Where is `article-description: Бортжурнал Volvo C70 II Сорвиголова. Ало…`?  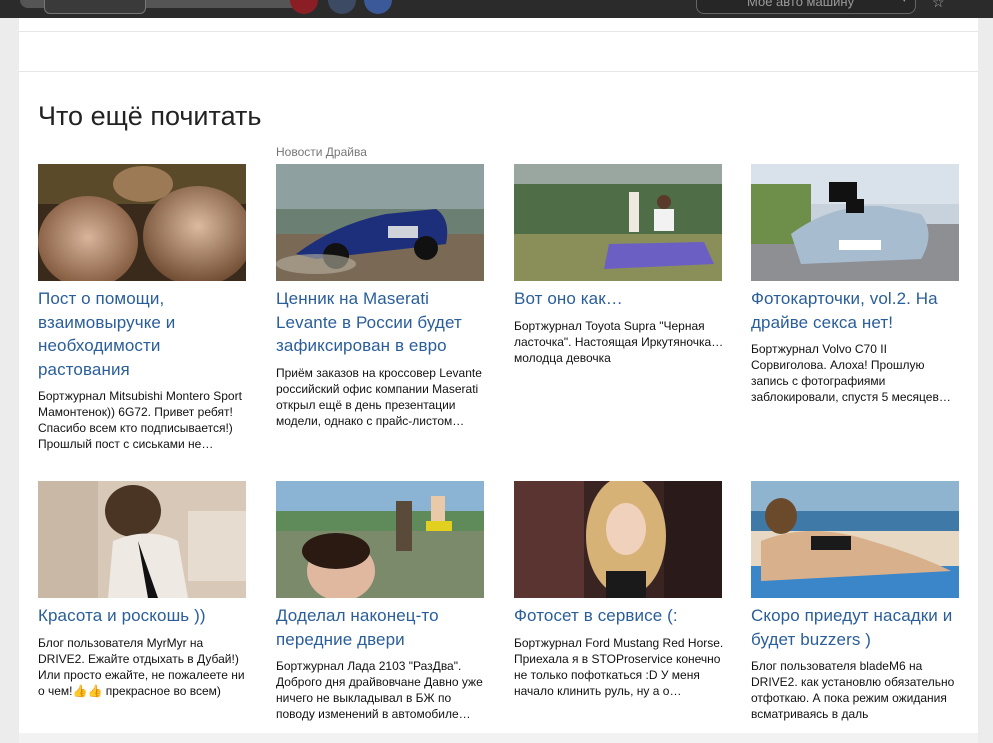
article-description: Бортжурнал Volvo C70 II Сорвиголова. Ало… is located at coordinates (851, 373).